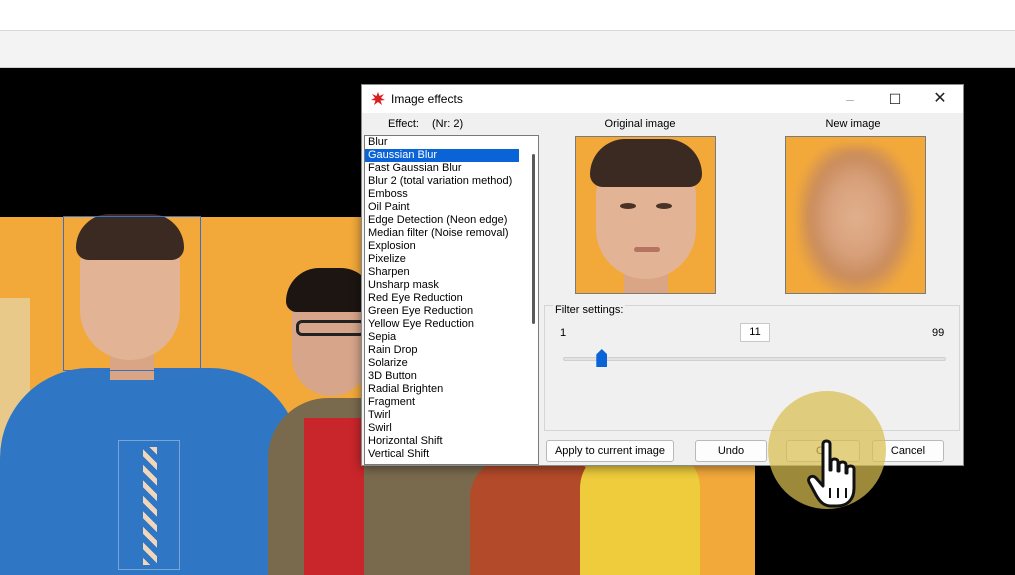 The height and width of the screenshot is (575, 1015). I want to click on new-image-caption: New image, so click(853, 124).